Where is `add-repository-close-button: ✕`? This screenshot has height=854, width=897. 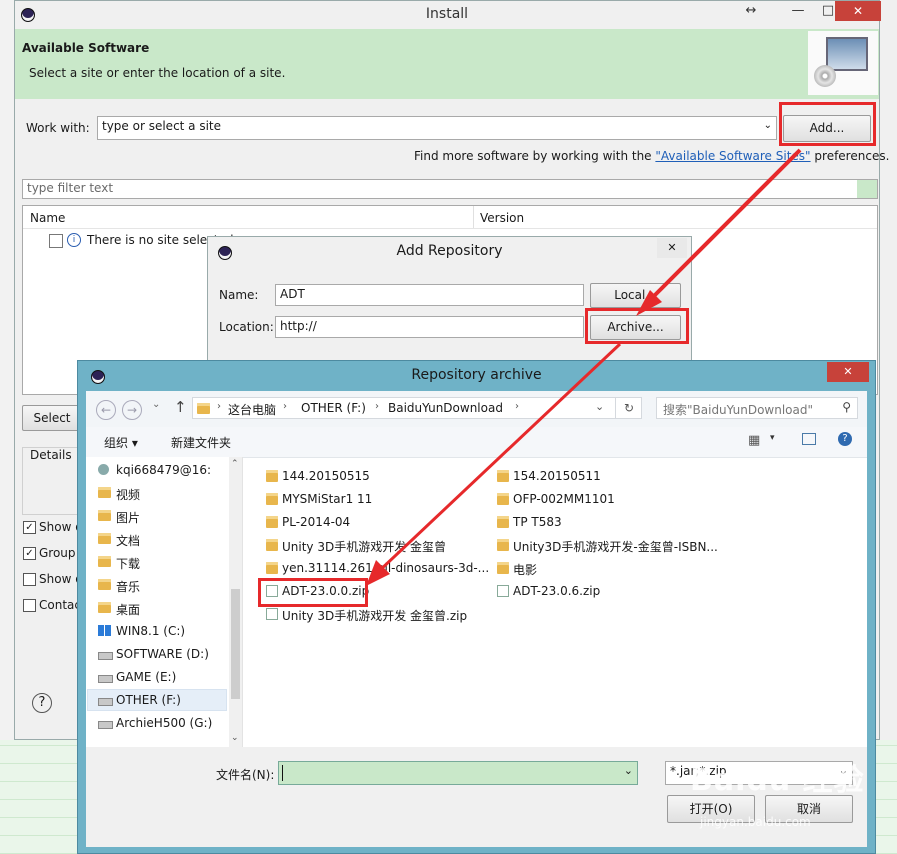 add-repository-close-button: ✕ is located at coordinates (672, 248).